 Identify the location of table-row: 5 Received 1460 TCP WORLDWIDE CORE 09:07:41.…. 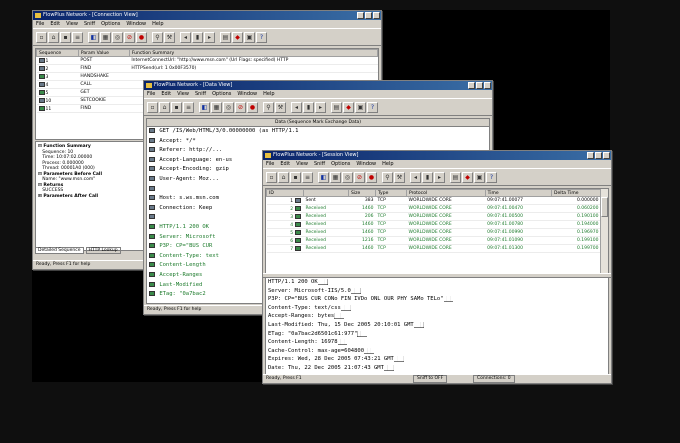
(433, 232).